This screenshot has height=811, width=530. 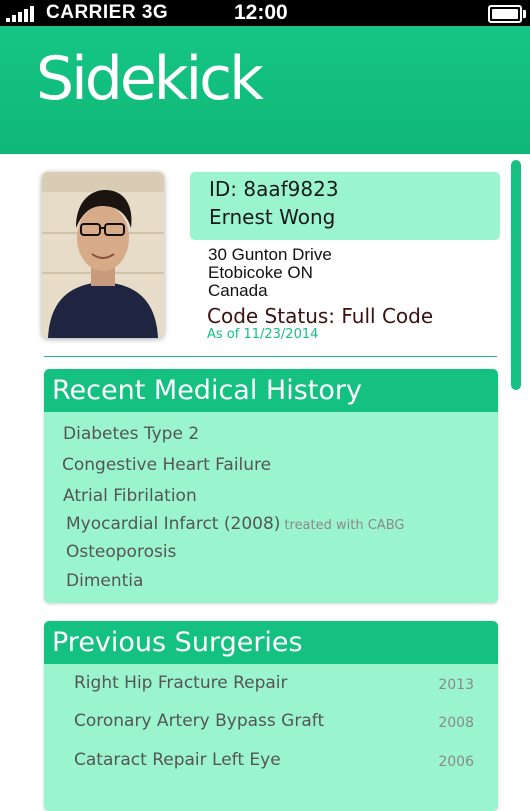 I want to click on patient-photo-image, so click(x=103, y=255).